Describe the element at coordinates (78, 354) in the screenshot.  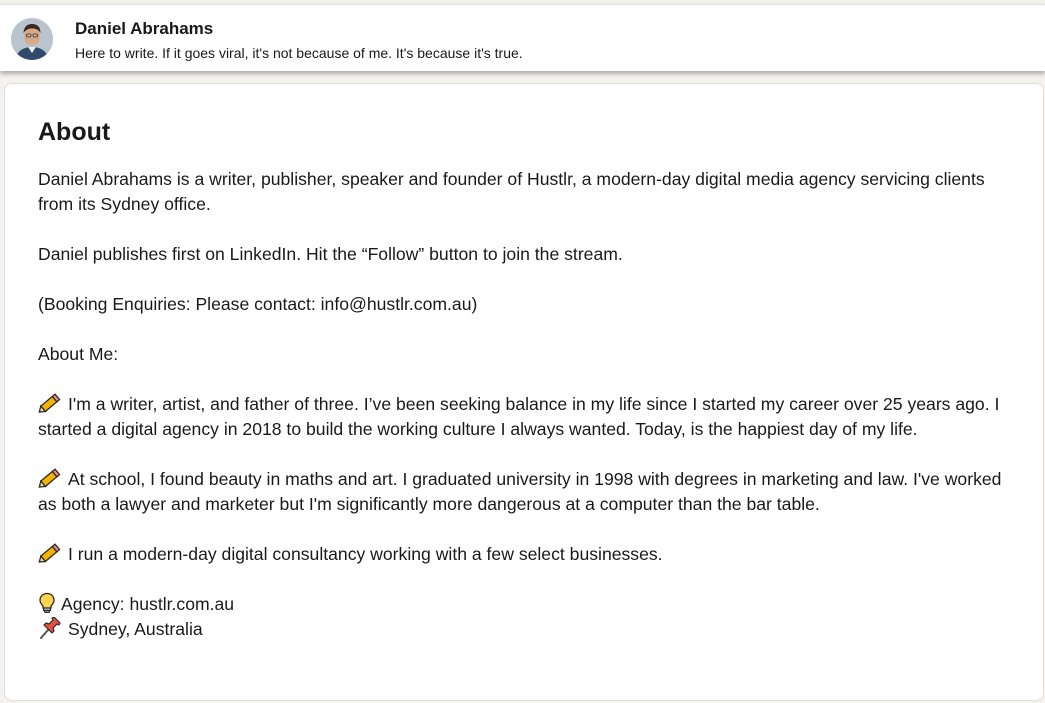
I see `about-me-heading: About Me:` at that location.